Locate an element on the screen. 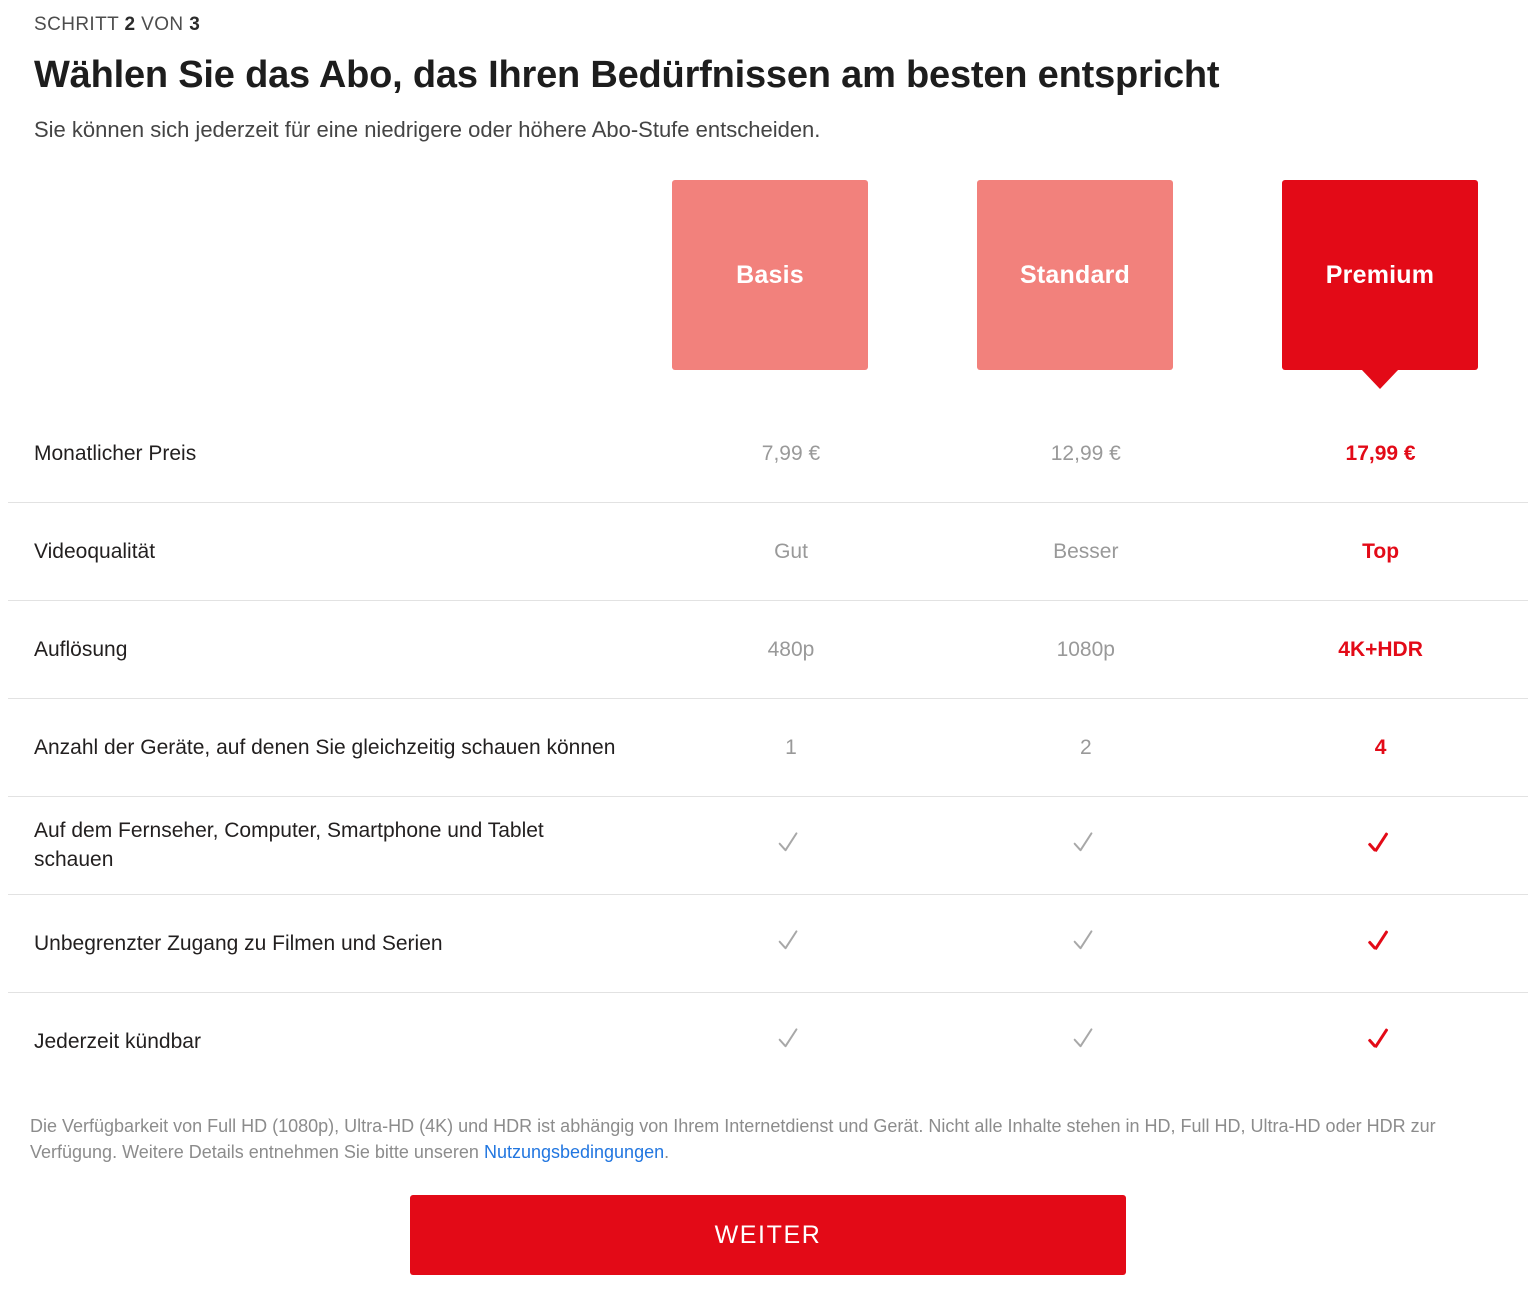 Image resolution: width=1536 pixels, height=1296 pixels. cell-devices-basis: 1 is located at coordinates (791, 747).